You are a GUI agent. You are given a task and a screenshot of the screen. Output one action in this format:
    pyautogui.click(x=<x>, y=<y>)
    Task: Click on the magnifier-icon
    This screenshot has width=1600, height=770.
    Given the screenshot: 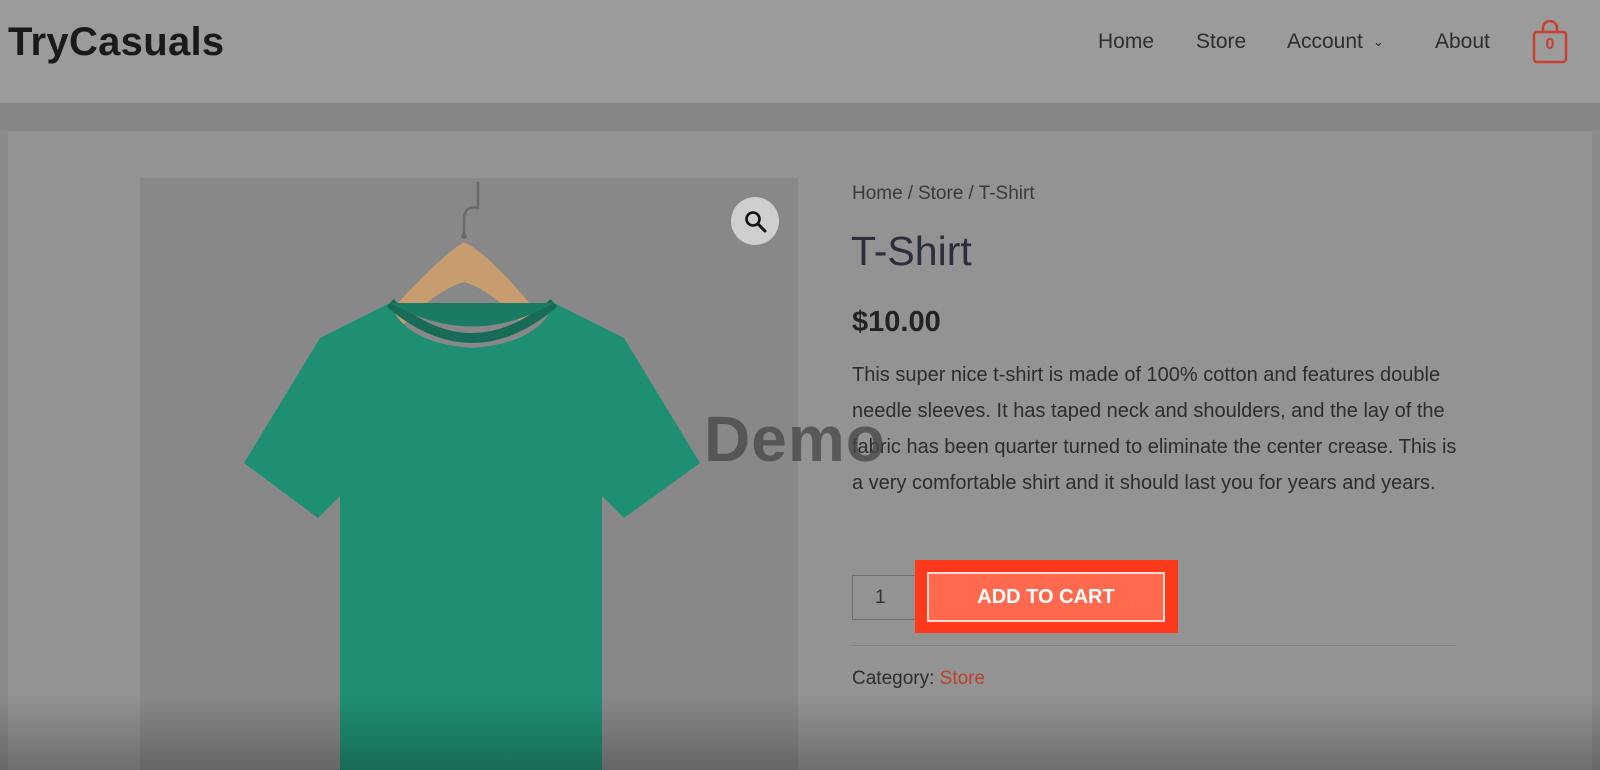 What is the action you would take?
    pyautogui.click(x=756, y=222)
    